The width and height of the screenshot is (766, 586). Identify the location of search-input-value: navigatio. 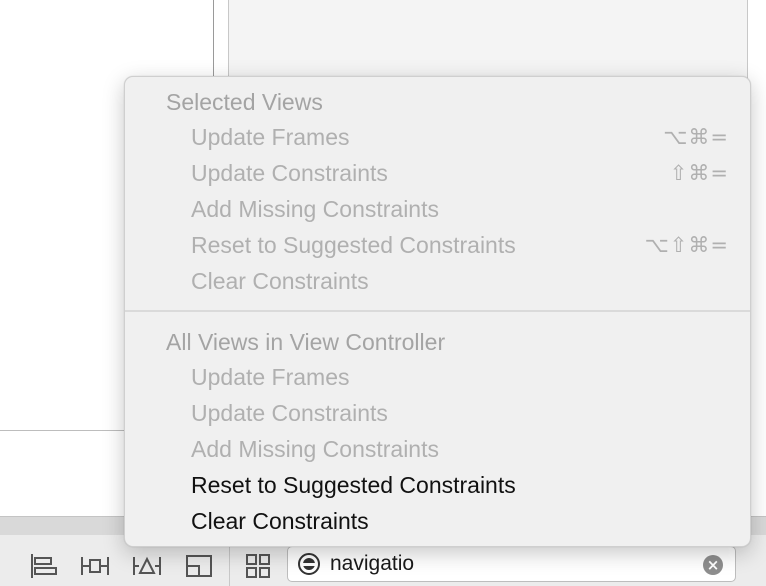
(372, 564).